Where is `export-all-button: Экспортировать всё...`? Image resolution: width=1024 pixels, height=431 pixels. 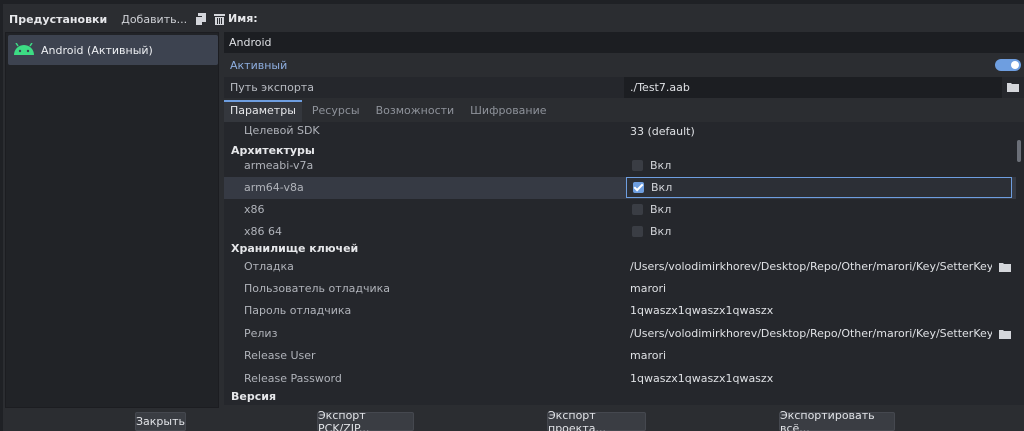
export-all-button: Экспортировать всё... is located at coordinates (837, 420).